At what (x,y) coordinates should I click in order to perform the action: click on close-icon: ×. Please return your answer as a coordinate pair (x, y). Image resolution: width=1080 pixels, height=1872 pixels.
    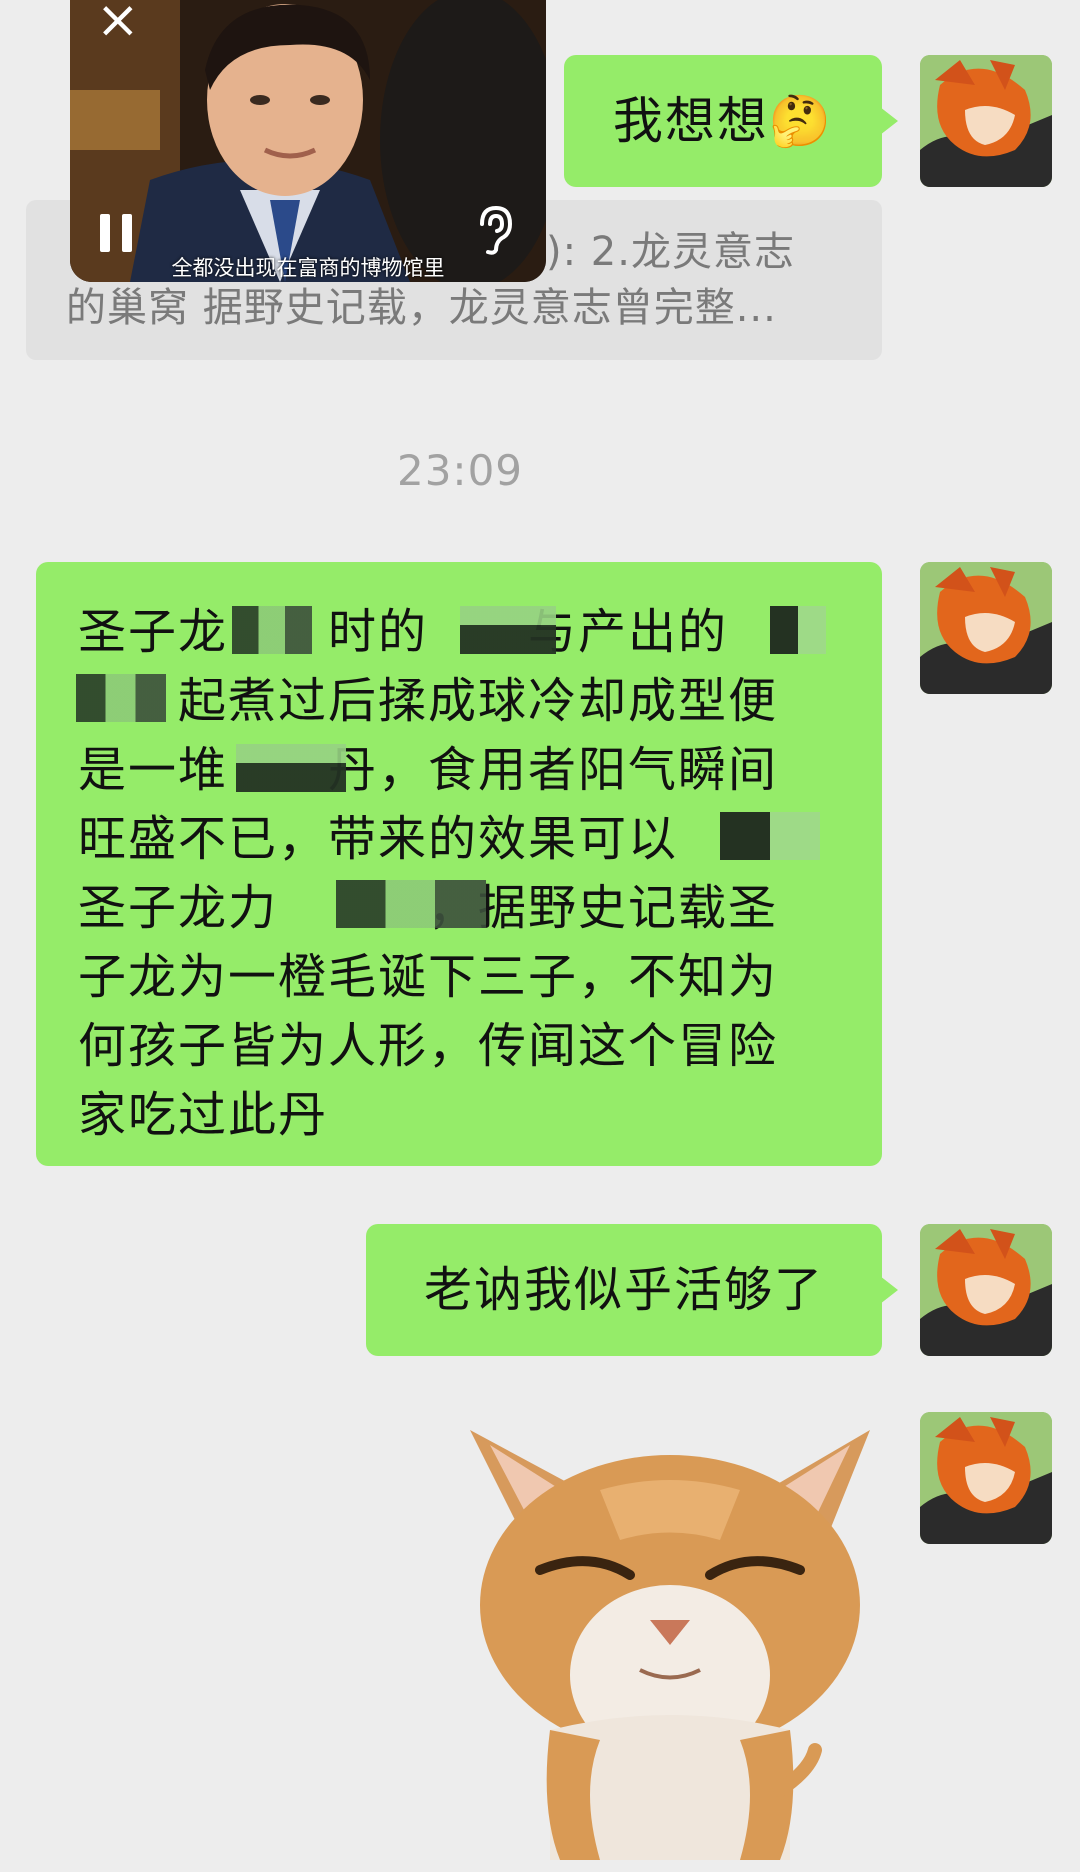
    Looking at the image, I should click on (118, 23).